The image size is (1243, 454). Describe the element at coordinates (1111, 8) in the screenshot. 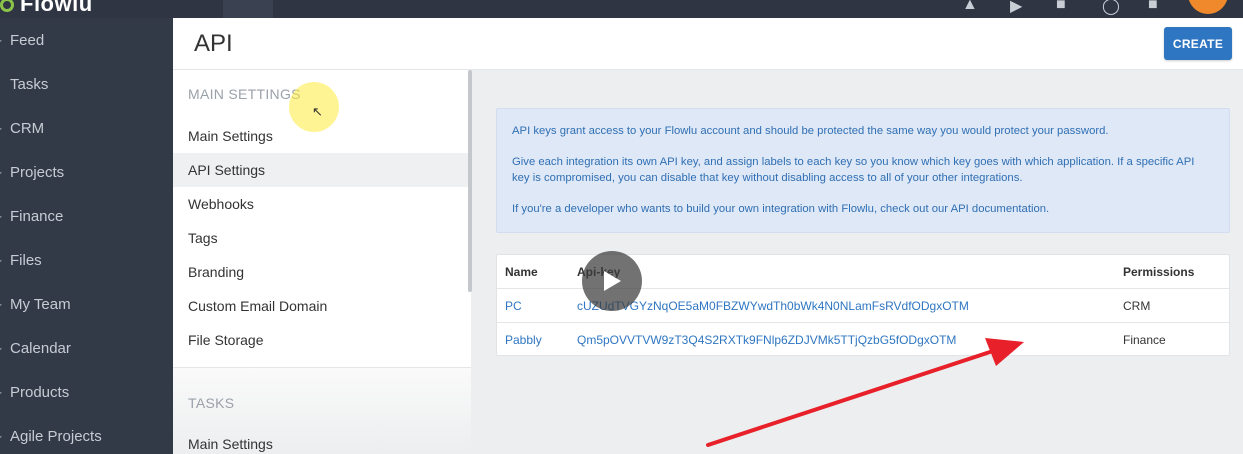

I see `help-icon: ◯` at that location.